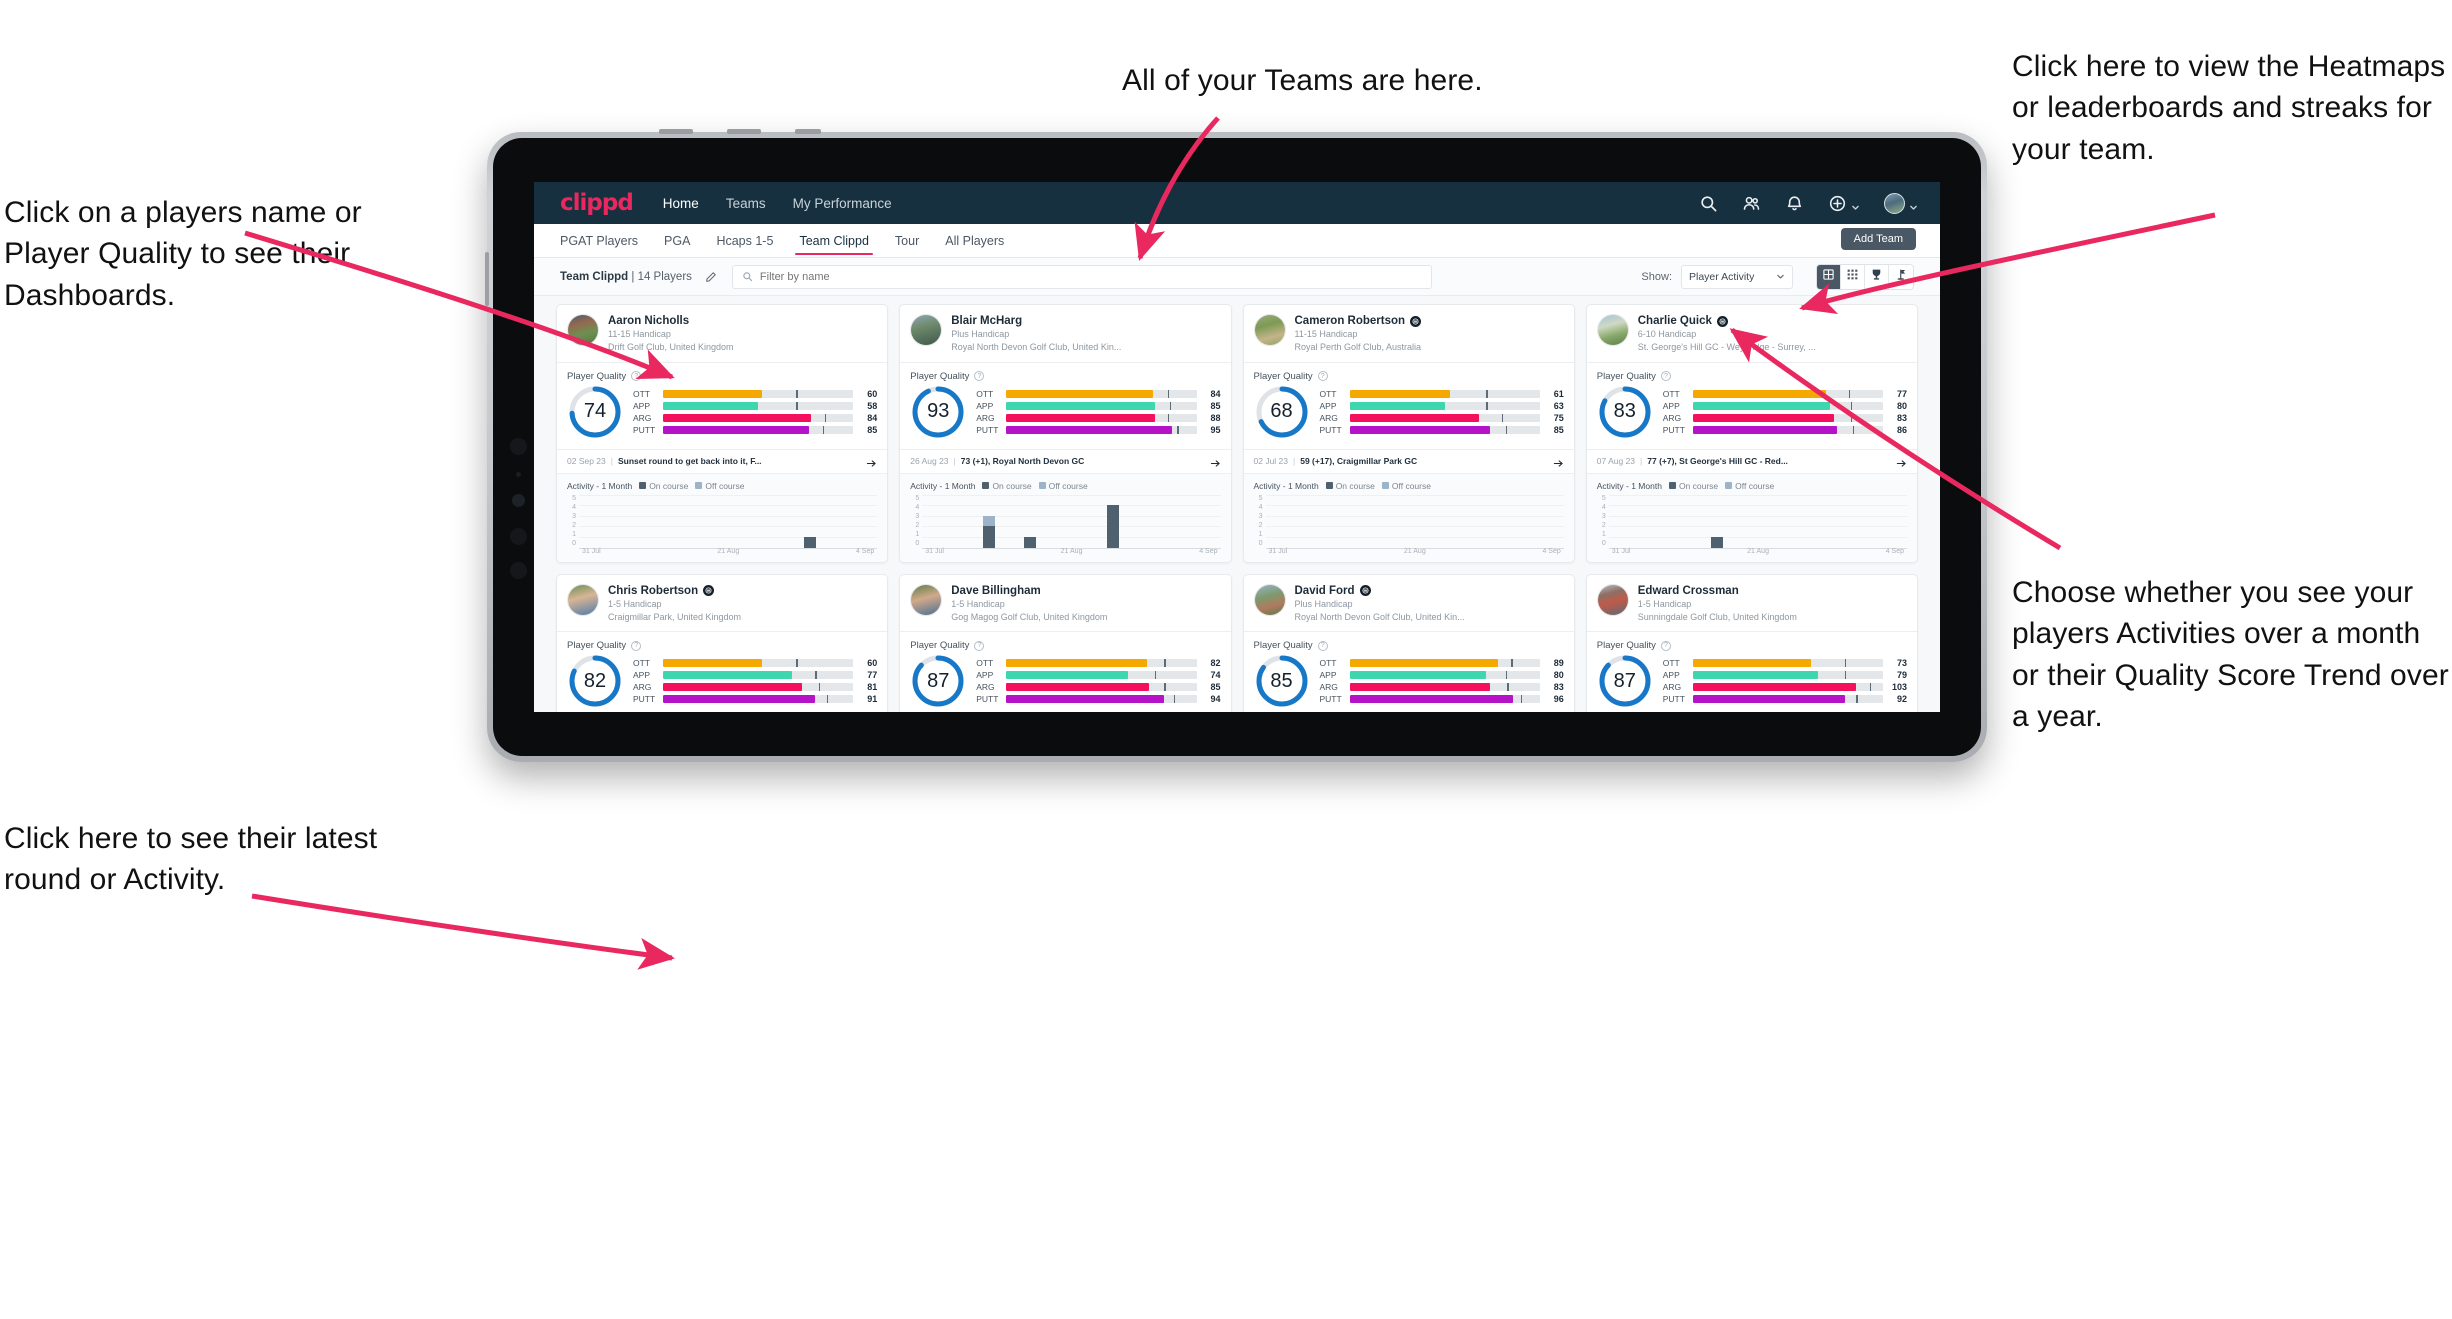 This screenshot has width=2452, height=1319. What do you see at coordinates (1751, 203) in the screenshot?
I see `people-icon` at bounding box center [1751, 203].